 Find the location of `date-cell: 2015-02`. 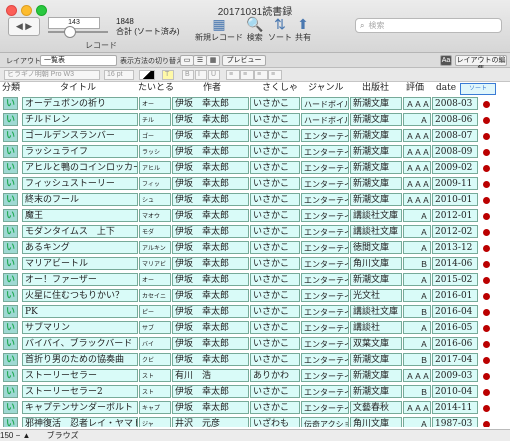

date-cell: 2015-02 is located at coordinates (455, 279).